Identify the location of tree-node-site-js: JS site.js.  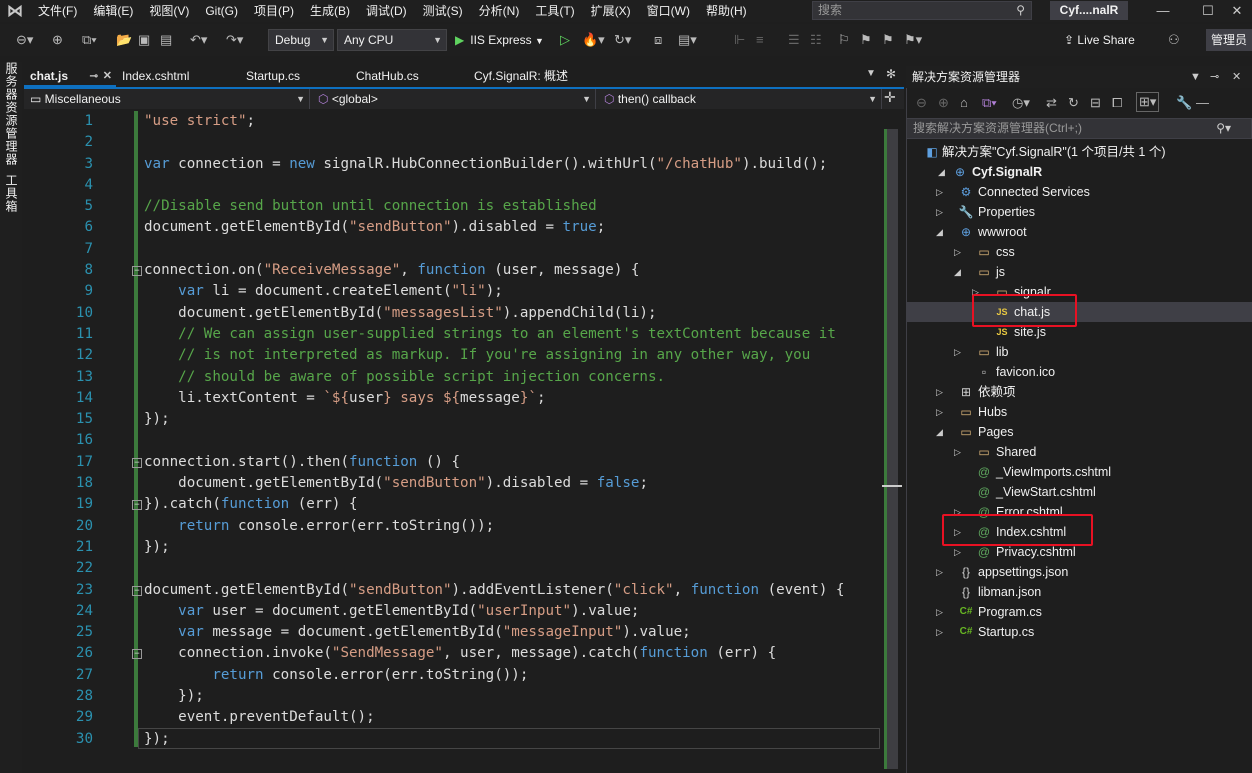
(1079, 332).